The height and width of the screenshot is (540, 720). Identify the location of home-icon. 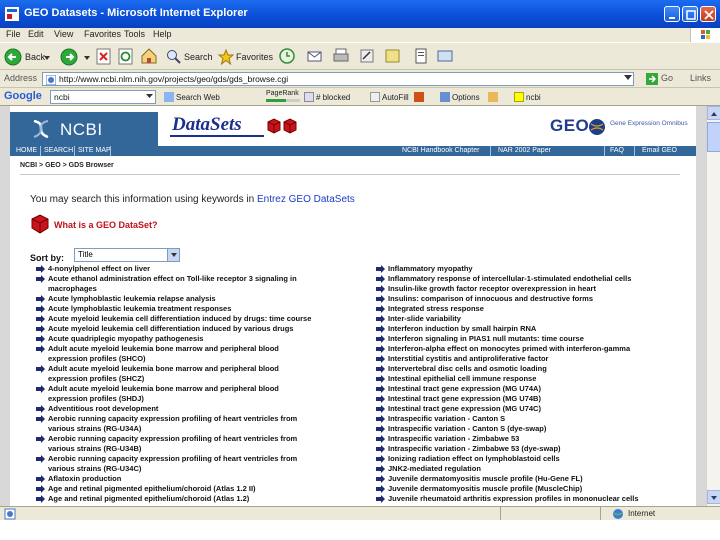
(149, 56).